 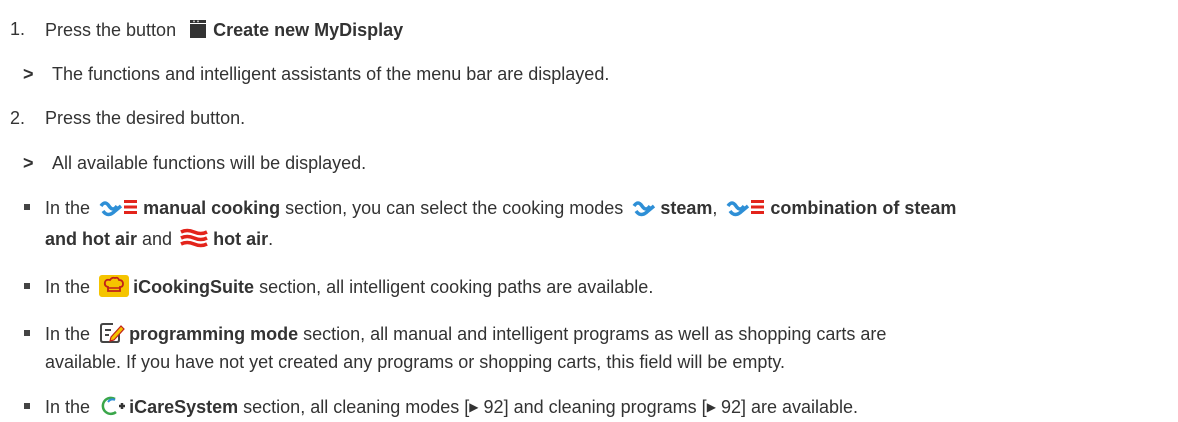 What do you see at coordinates (644, 209) in the screenshot?
I see `steam-icon` at bounding box center [644, 209].